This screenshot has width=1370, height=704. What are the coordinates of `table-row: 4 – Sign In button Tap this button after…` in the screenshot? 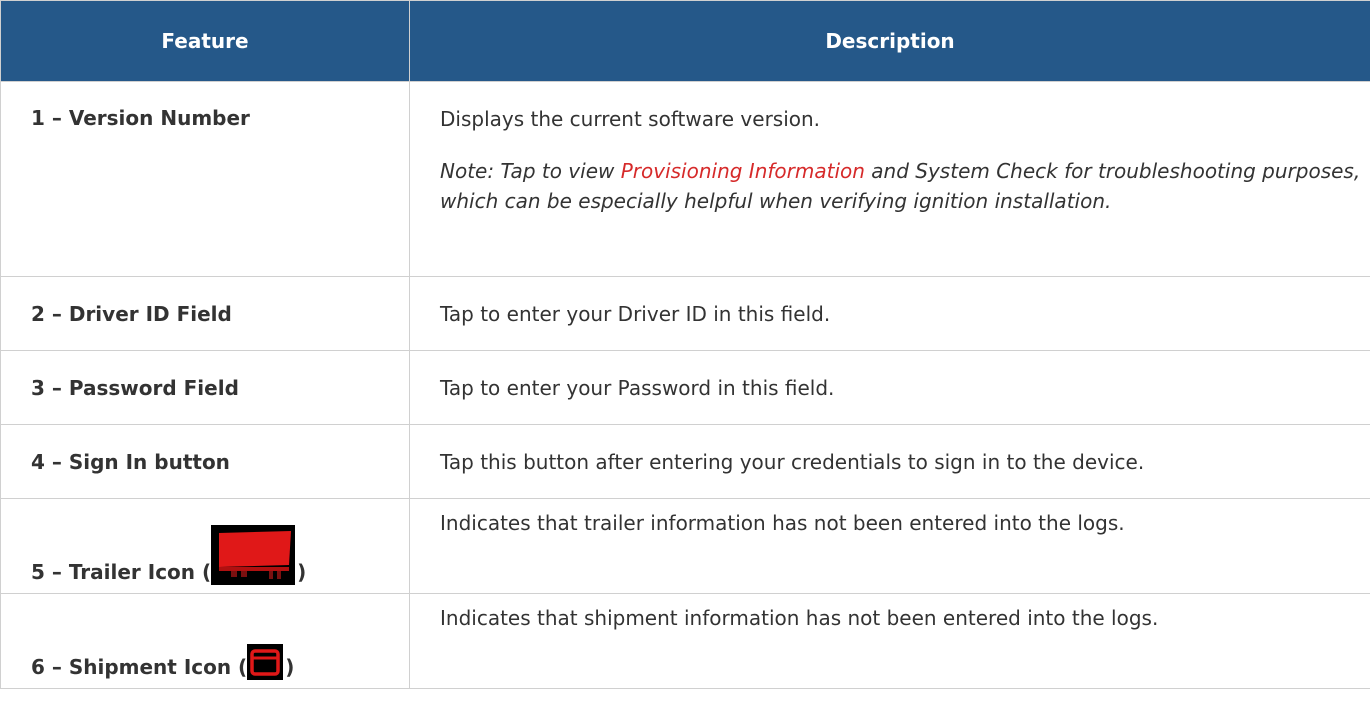 It's located at (685, 461).